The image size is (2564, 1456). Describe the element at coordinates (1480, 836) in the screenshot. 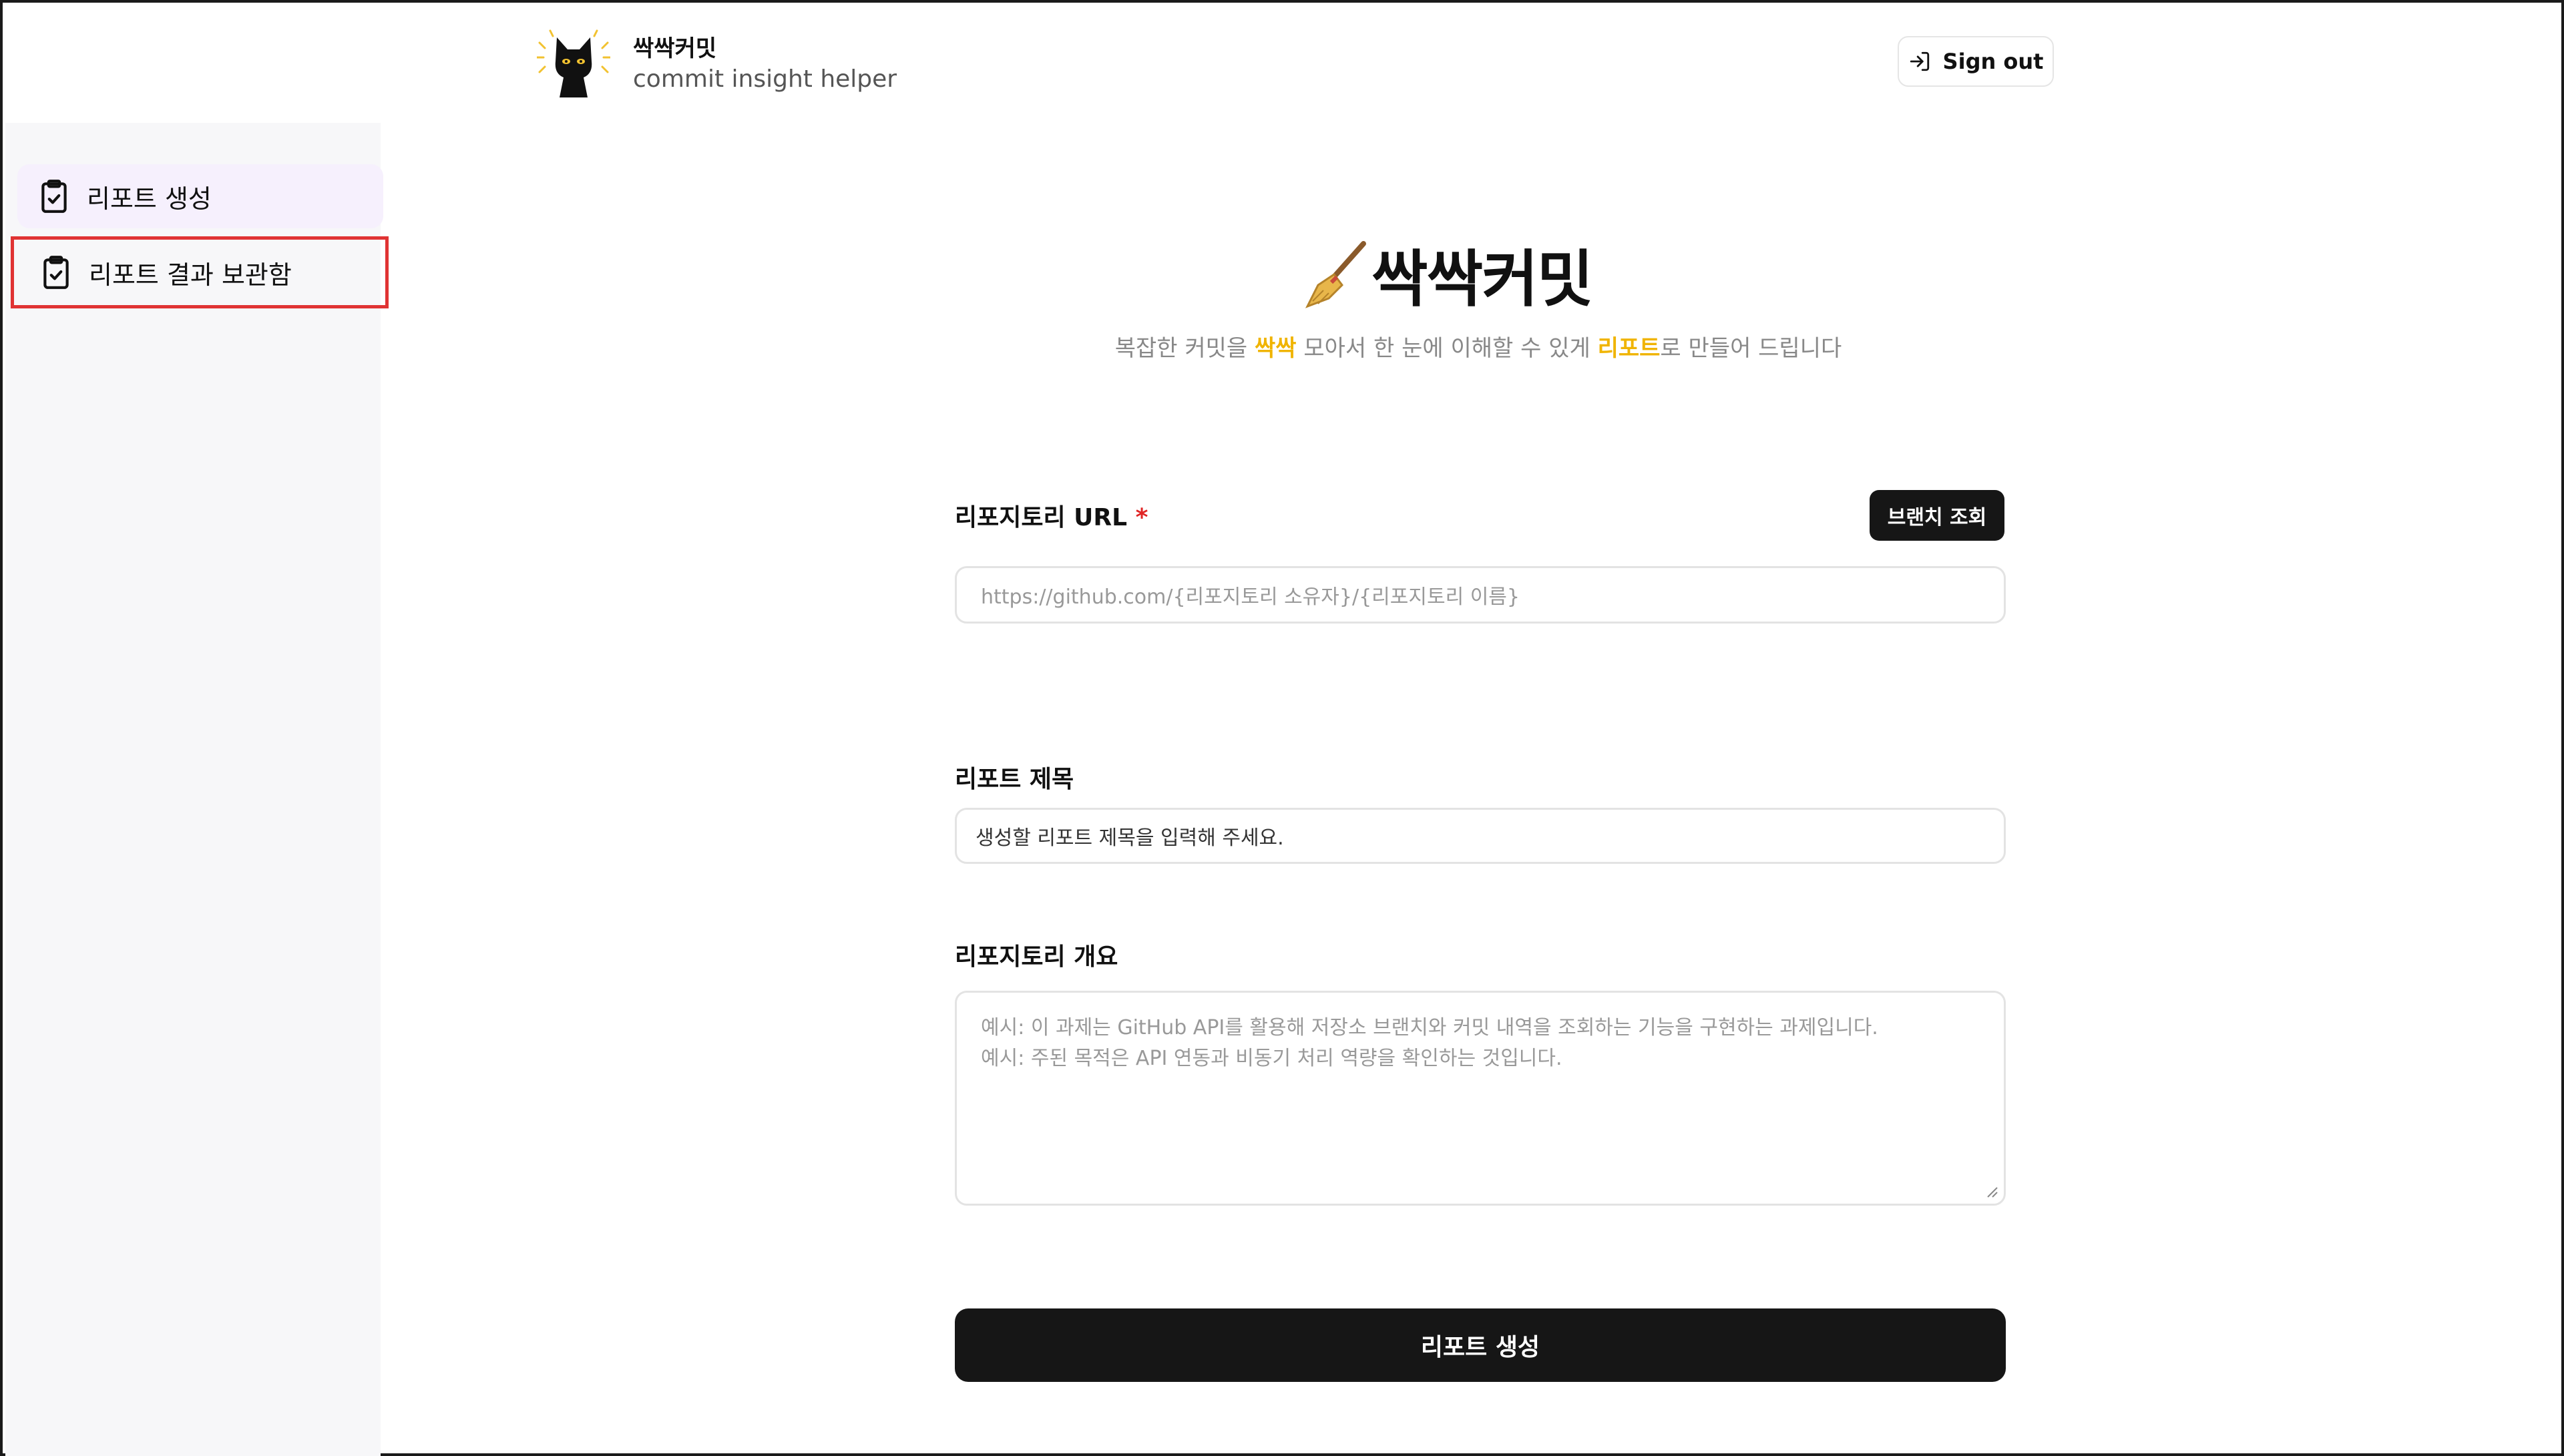

I see `report-title-input: 생성할 리포트 제목을 입력해 주세요.` at that location.